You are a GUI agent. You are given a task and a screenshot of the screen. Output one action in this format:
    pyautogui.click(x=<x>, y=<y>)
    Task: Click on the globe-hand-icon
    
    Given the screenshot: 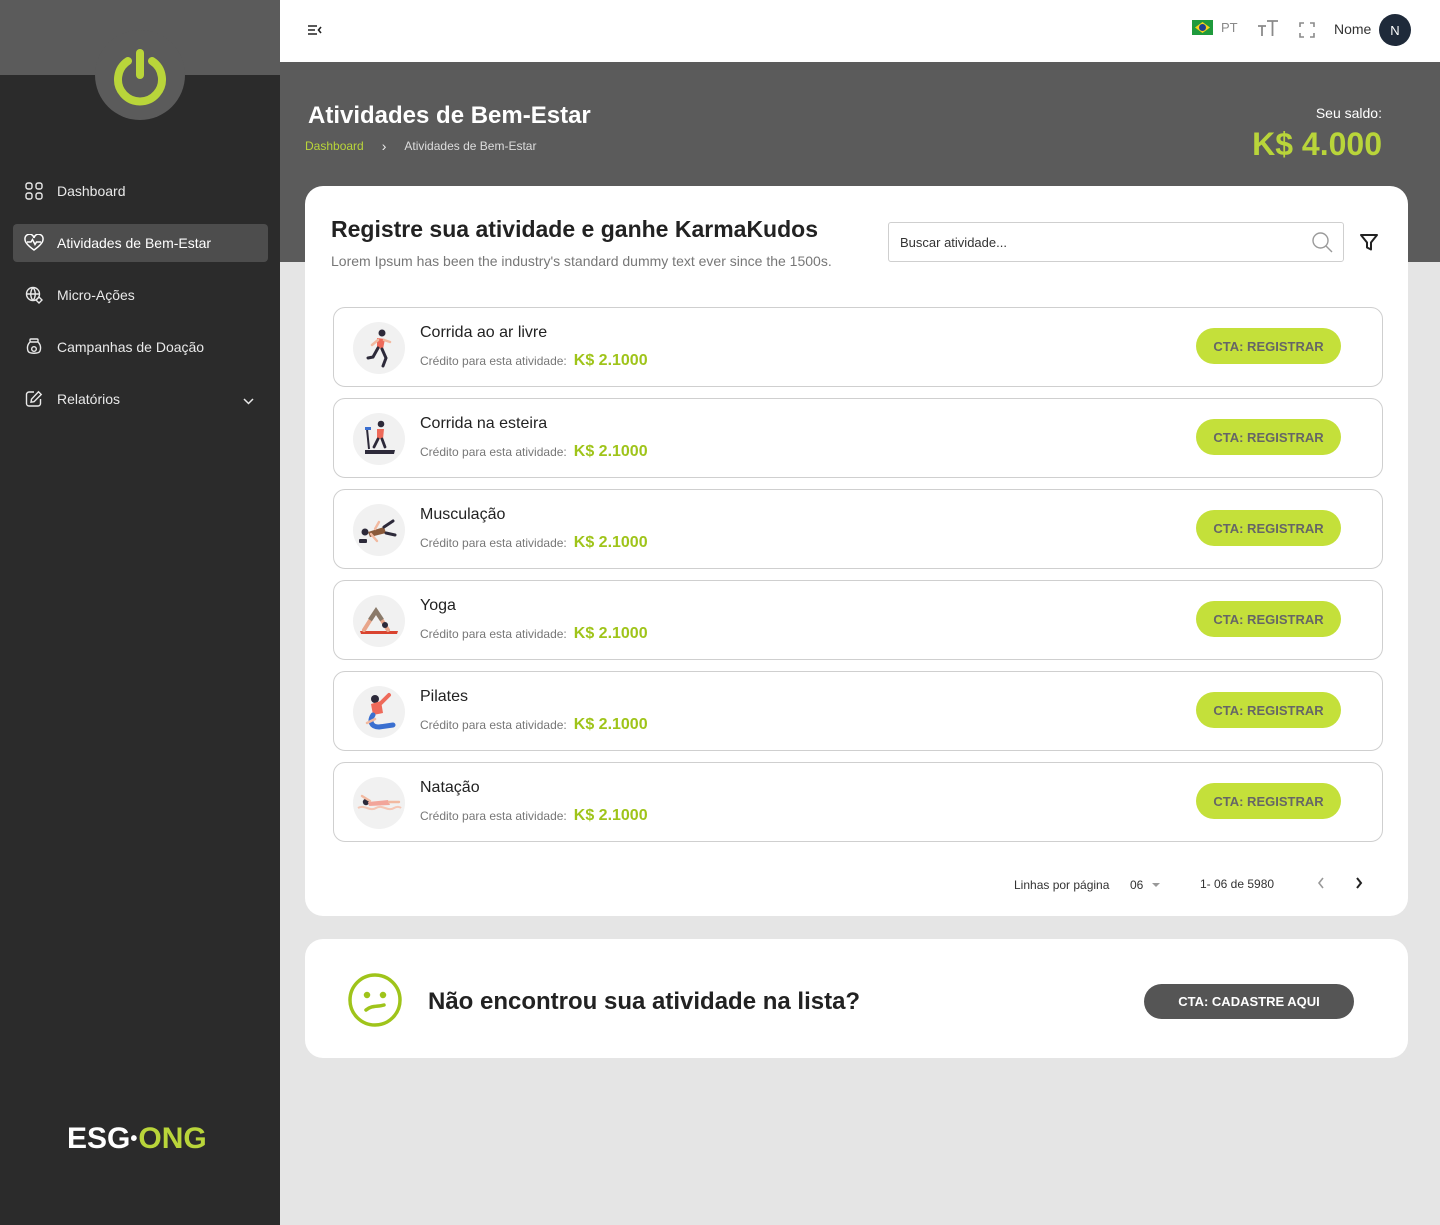 What is the action you would take?
    pyautogui.click(x=34, y=295)
    